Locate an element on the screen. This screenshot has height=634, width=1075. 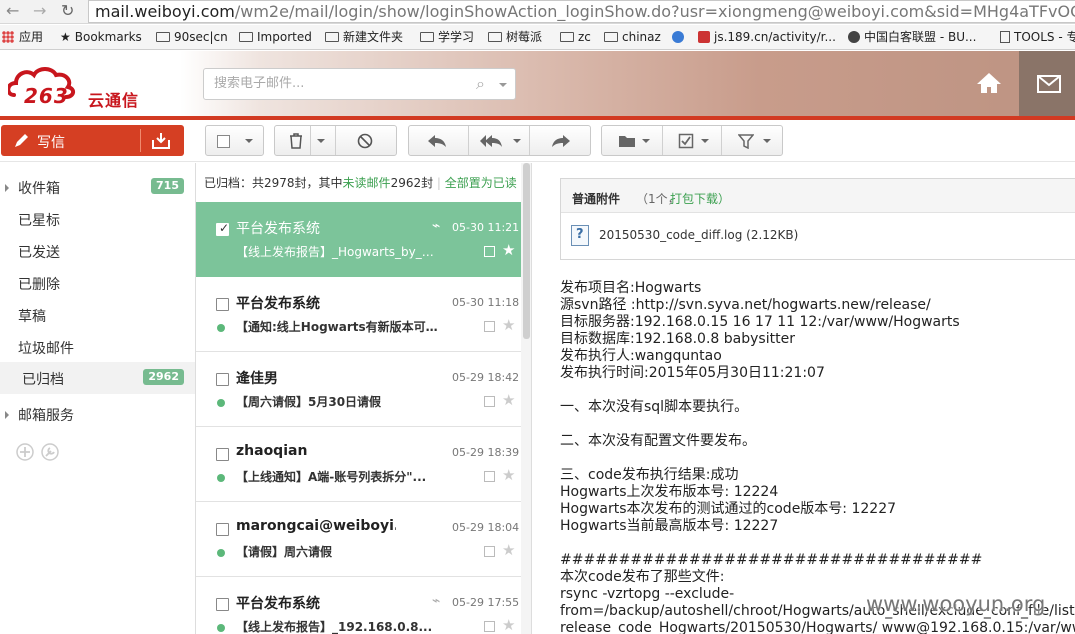
list-scrollbar-thumb is located at coordinates (526, 251).